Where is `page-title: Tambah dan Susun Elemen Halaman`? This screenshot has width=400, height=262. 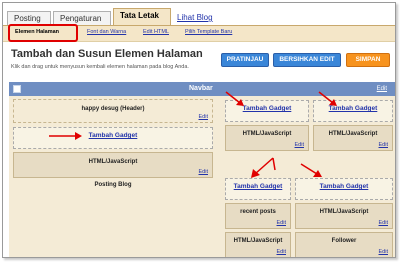
page-title: Tambah dan Susun Elemen Halaman is located at coordinates (107, 54).